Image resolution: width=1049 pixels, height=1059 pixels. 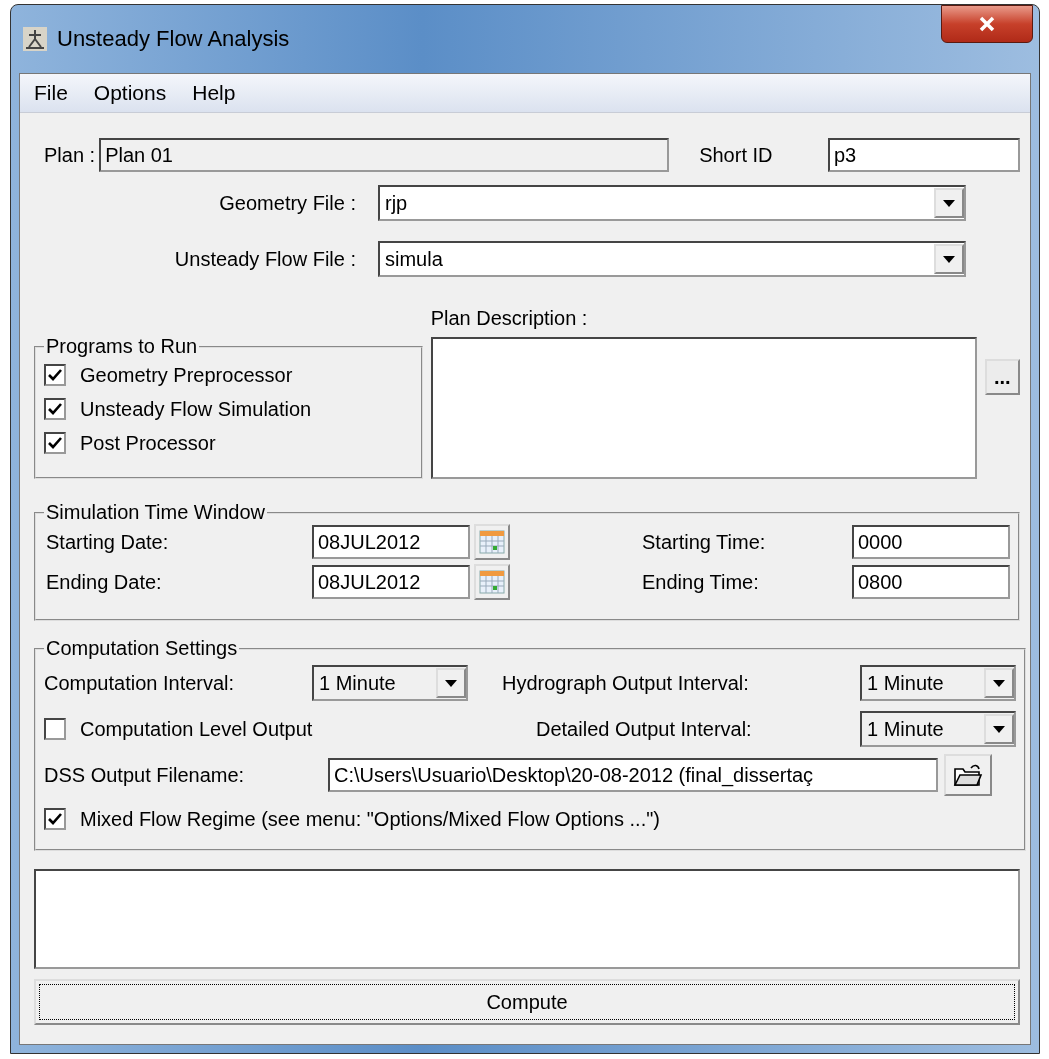 I want to click on file-label: Unsteady Flow File :, so click(x=265, y=259).